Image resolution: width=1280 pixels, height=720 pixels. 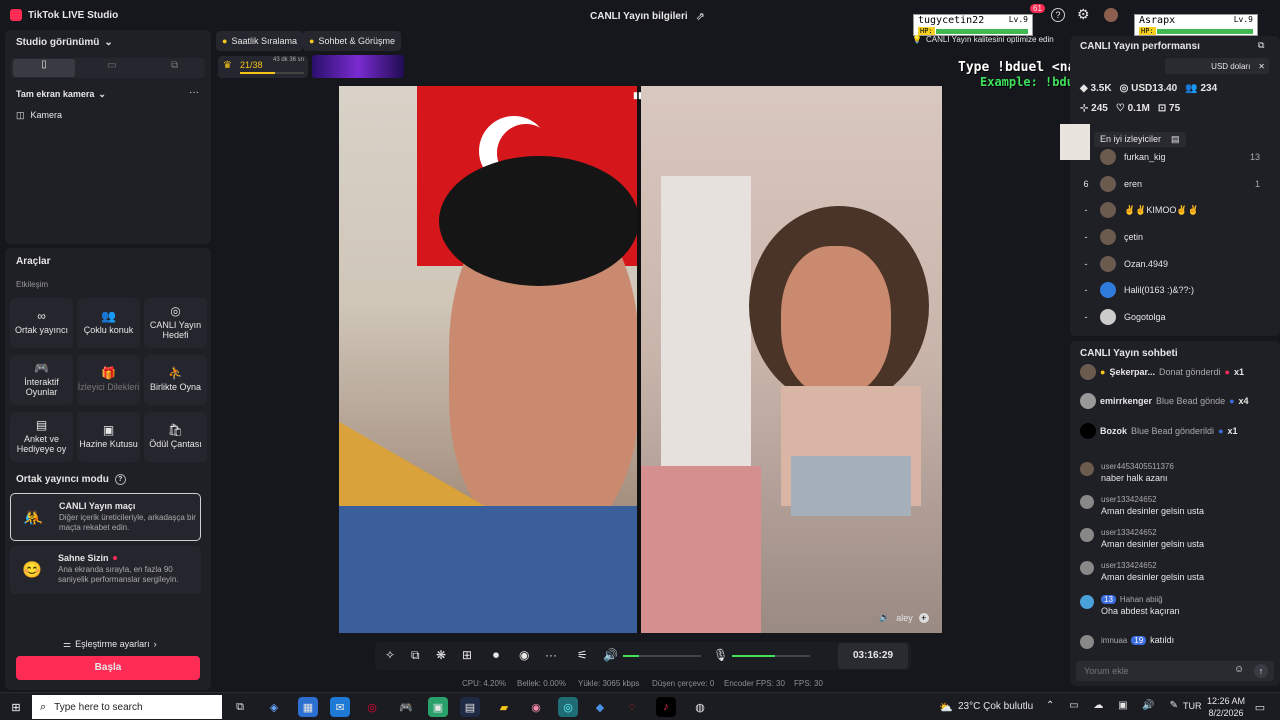 I want to click on search-icon: ⌕, so click(x=43, y=706).